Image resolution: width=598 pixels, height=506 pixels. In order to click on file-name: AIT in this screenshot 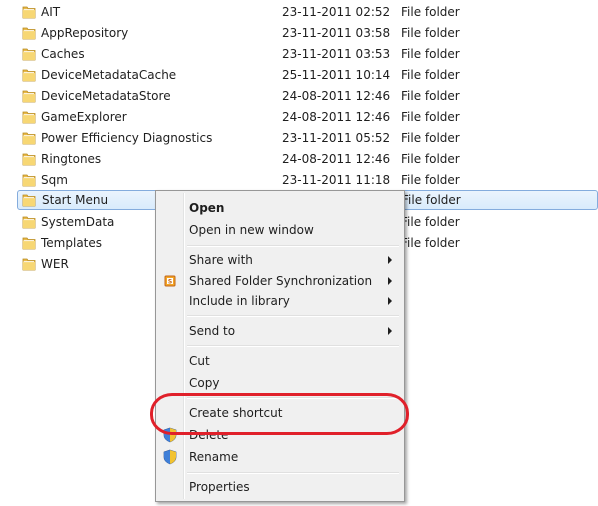, I will do `click(51, 12)`.